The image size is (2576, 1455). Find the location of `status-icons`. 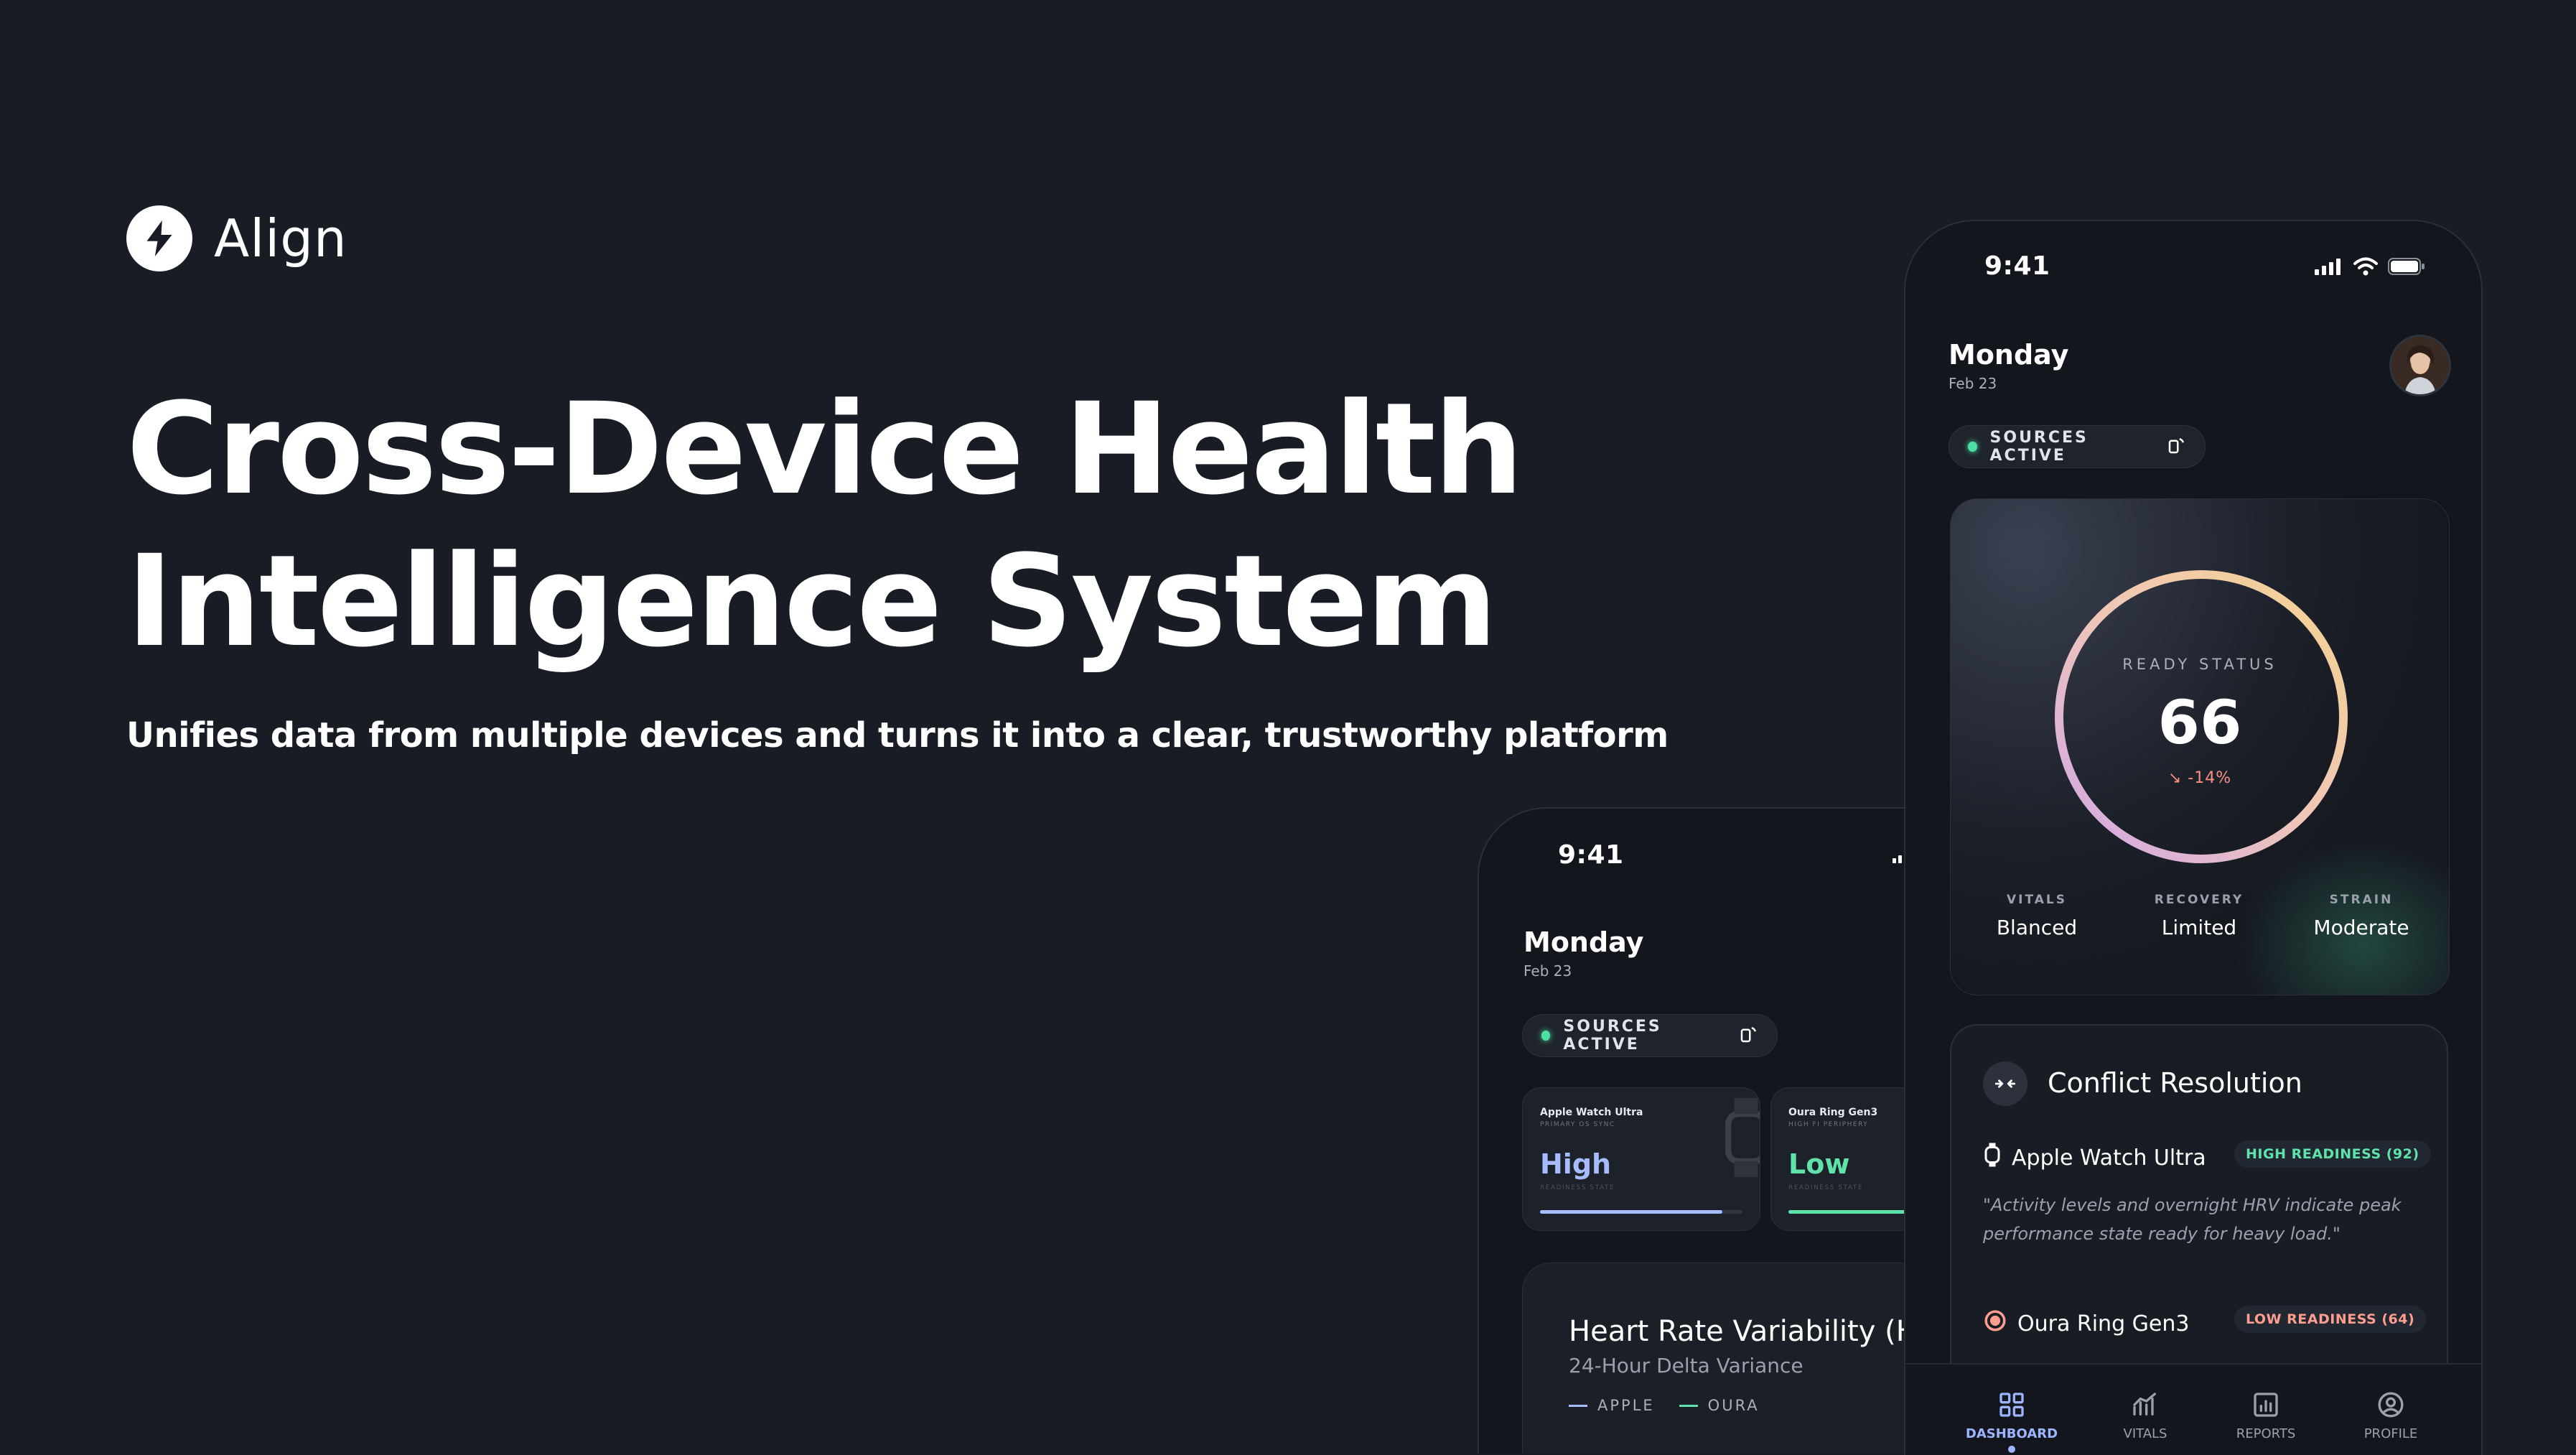

status-icons is located at coordinates (2370, 268).